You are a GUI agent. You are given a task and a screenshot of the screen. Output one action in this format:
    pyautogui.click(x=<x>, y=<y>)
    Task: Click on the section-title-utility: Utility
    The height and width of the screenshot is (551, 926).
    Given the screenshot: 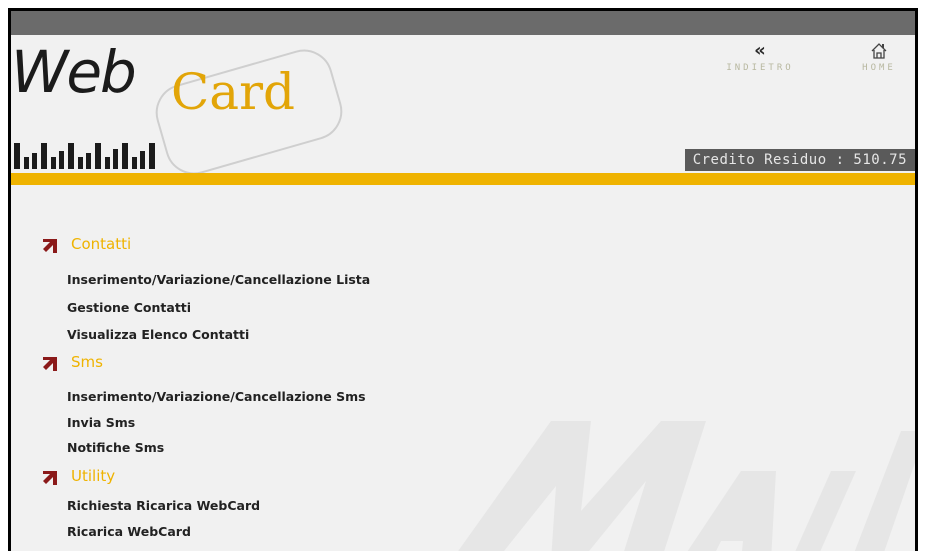 What is the action you would take?
    pyautogui.click(x=93, y=476)
    